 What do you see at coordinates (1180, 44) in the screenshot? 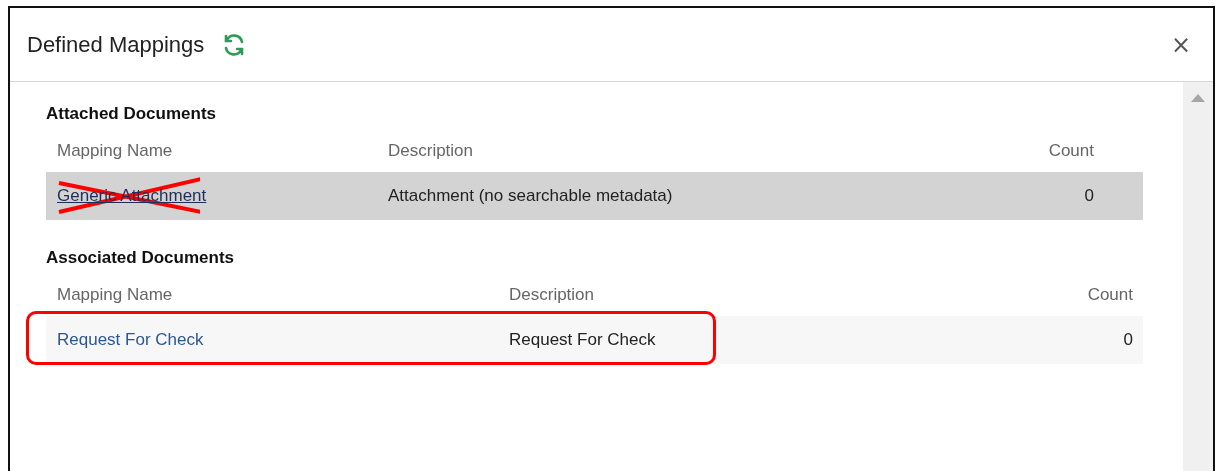
I see `close-button: ×` at bounding box center [1180, 44].